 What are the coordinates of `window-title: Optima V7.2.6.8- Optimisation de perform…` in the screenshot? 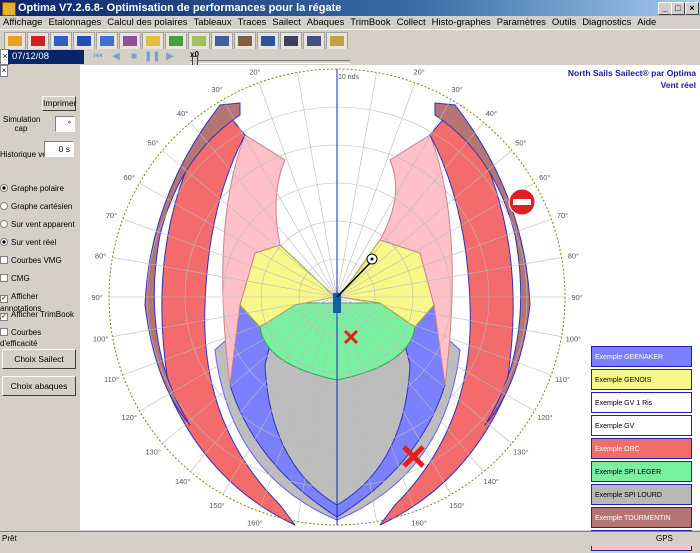 It's located at (180, 8).